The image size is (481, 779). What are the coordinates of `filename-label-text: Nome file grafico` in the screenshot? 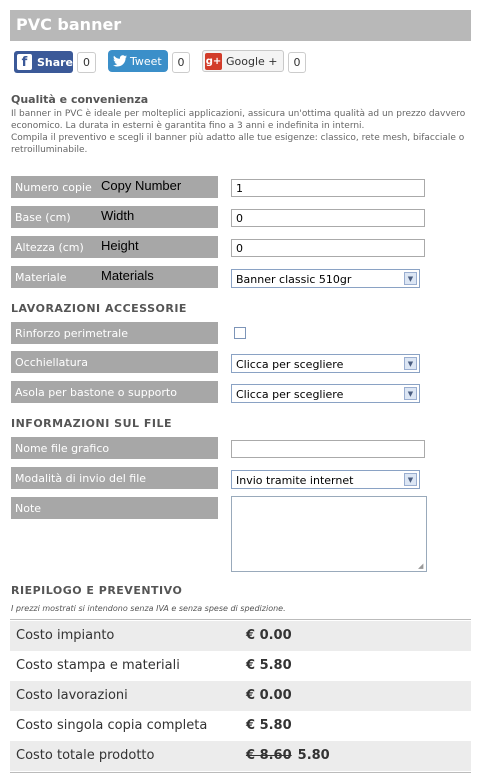 It's located at (62, 448).